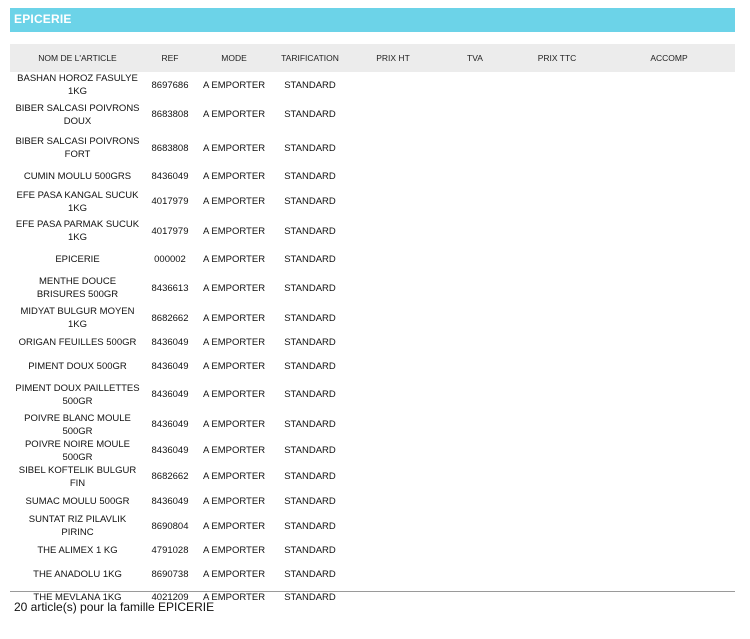 This screenshot has width=750, height=639. I want to click on cell-ref: 8697686, so click(170, 85).